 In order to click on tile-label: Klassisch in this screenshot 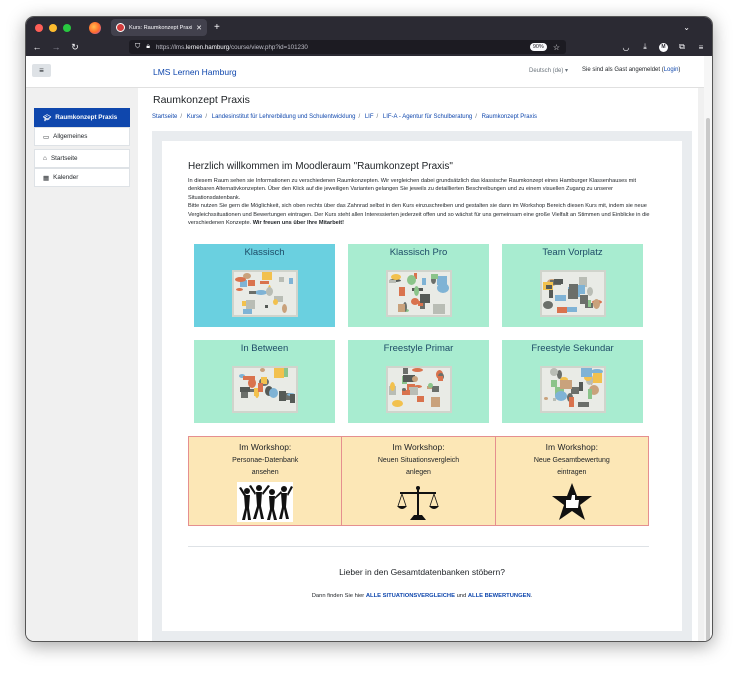, I will do `click(264, 252)`.